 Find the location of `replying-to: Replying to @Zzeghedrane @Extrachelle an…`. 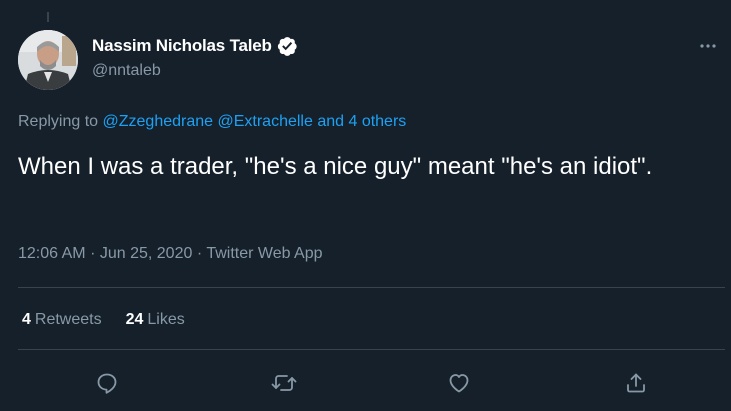

replying-to: Replying to @Zzeghedrane @Extrachelle an… is located at coordinates (212, 122).